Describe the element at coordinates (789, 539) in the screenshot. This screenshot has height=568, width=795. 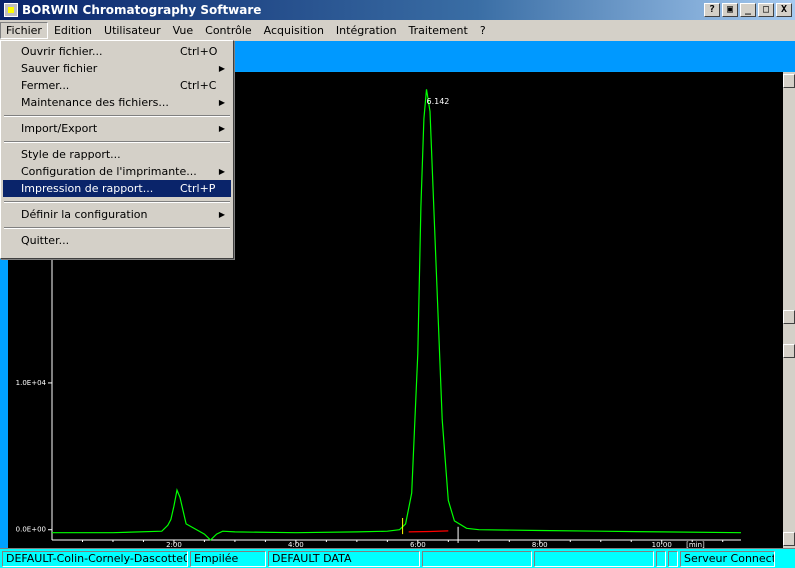
I see `scroll-thumb-bottom` at that location.